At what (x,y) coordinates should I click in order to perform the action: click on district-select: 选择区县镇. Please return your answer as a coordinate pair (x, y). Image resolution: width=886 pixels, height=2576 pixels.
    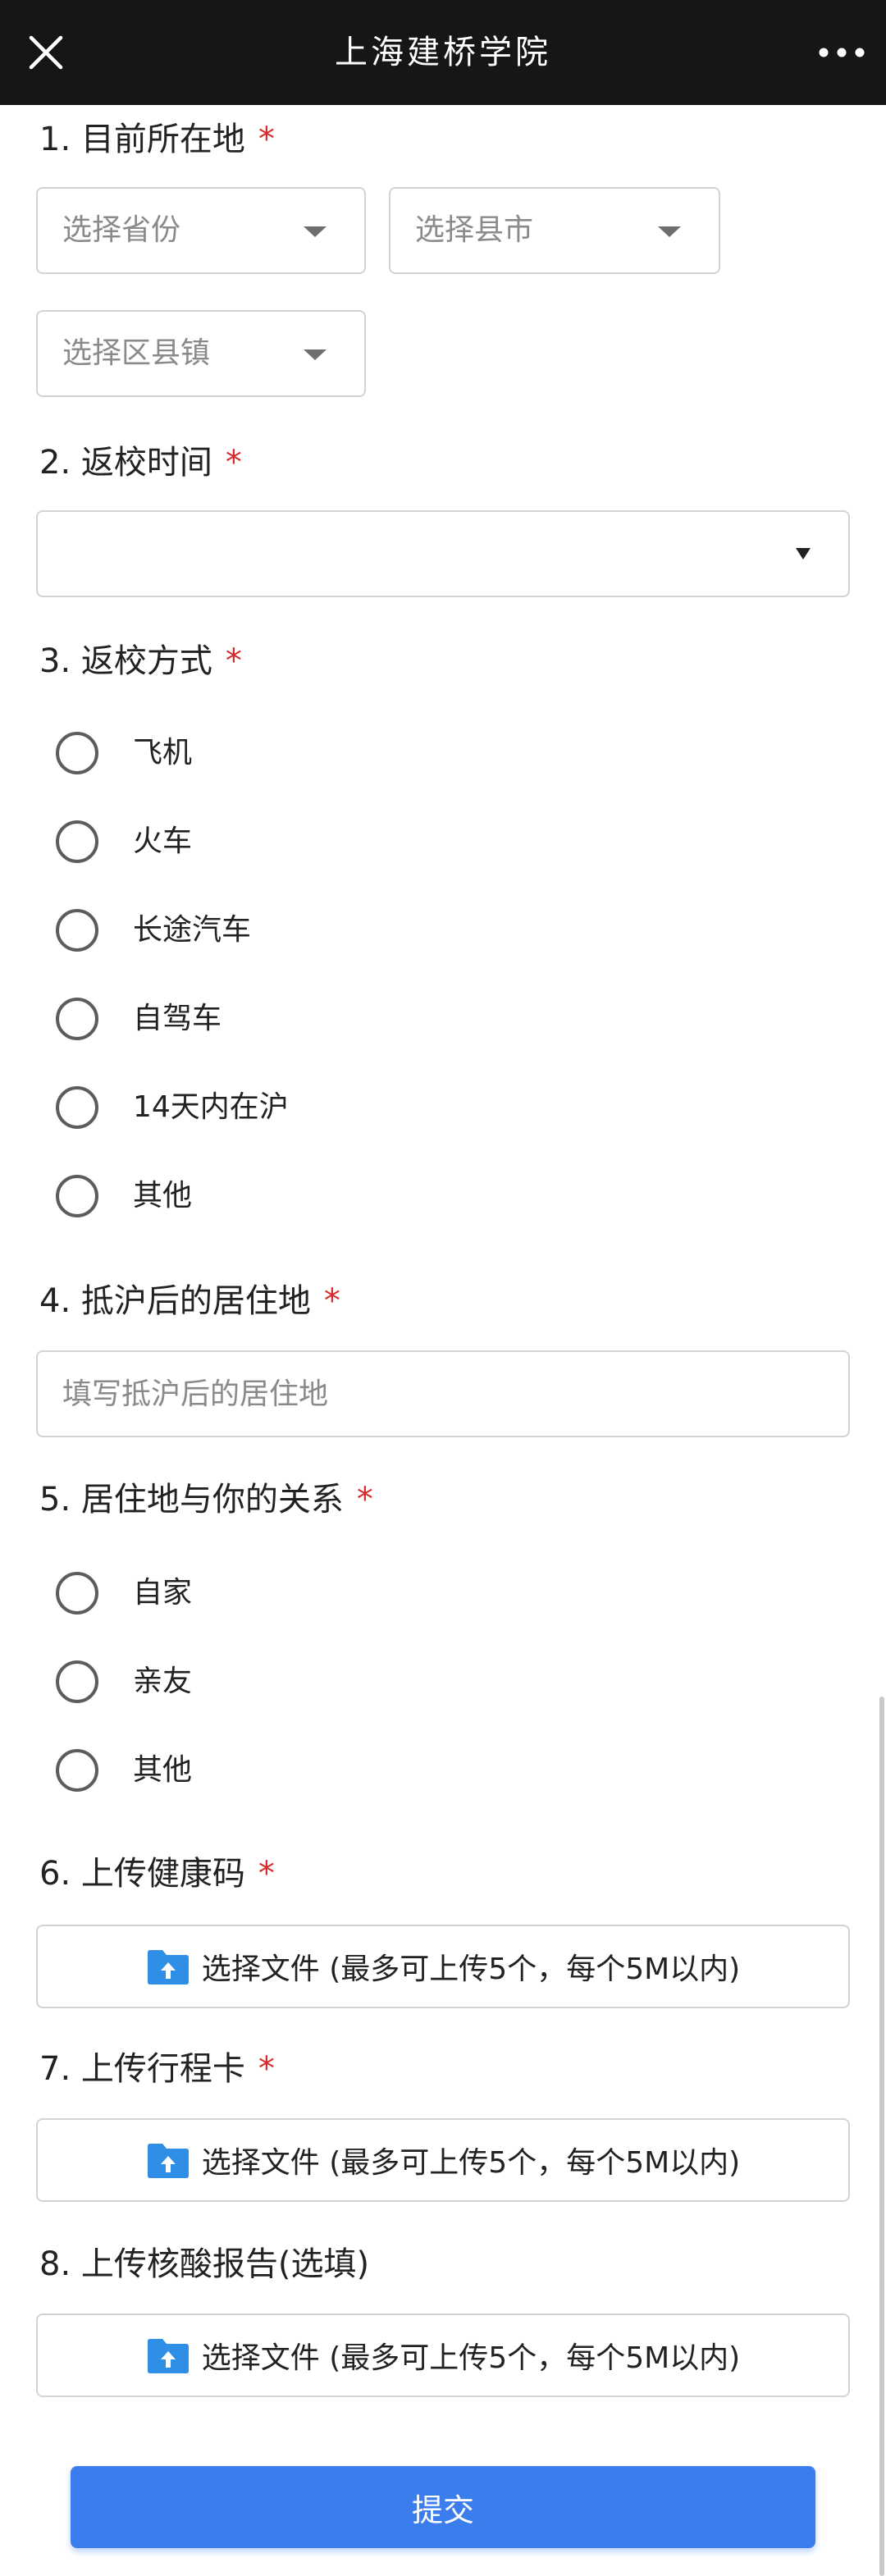
    Looking at the image, I should click on (201, 354).